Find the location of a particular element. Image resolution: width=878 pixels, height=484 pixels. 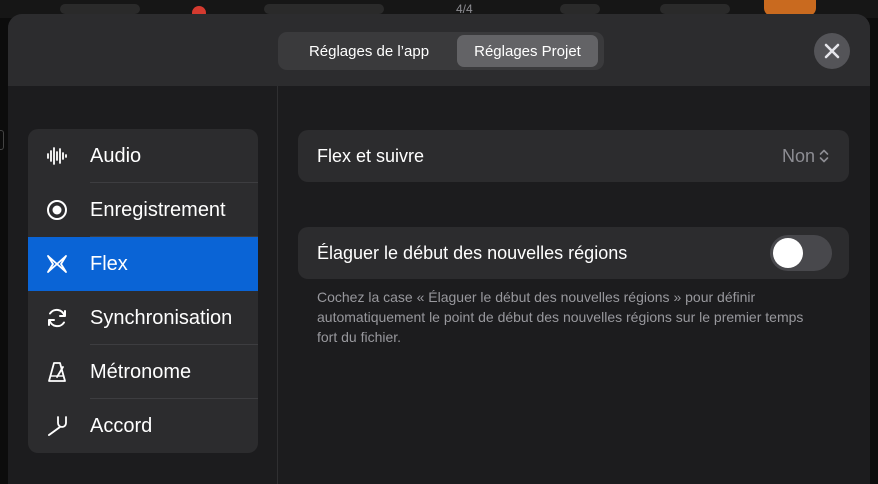

sidebar-item-label: Accord is located at coordinates (121, 426).